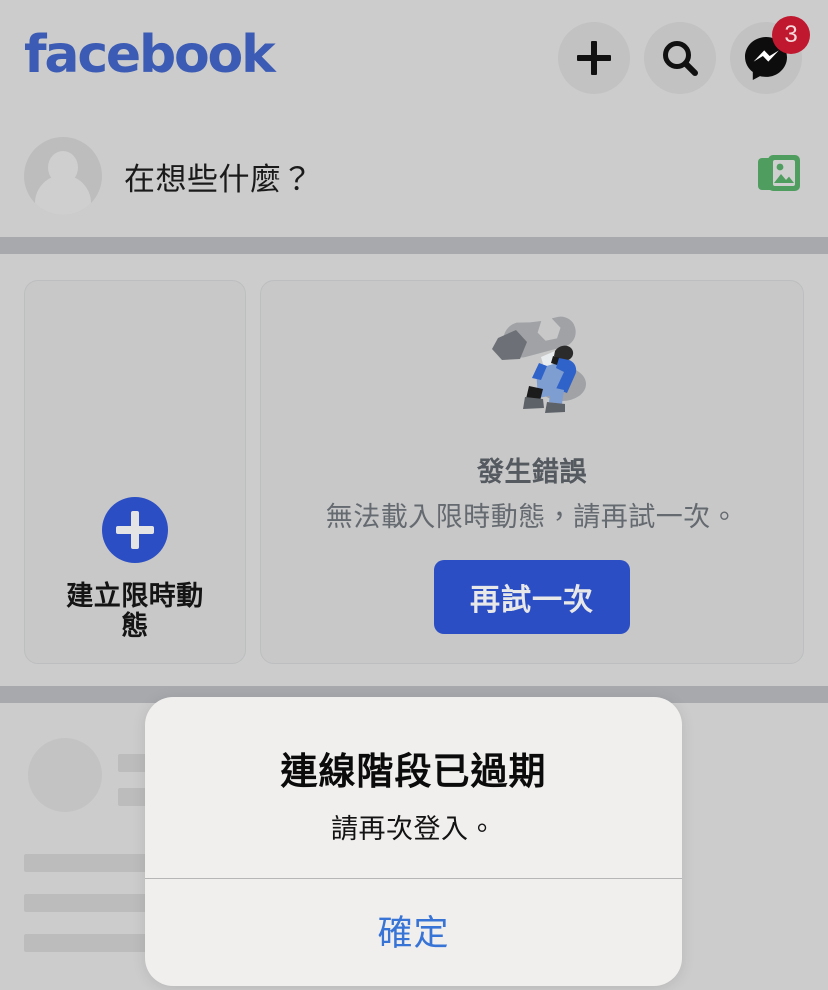  I want to click on search-button, so click(680, 58).